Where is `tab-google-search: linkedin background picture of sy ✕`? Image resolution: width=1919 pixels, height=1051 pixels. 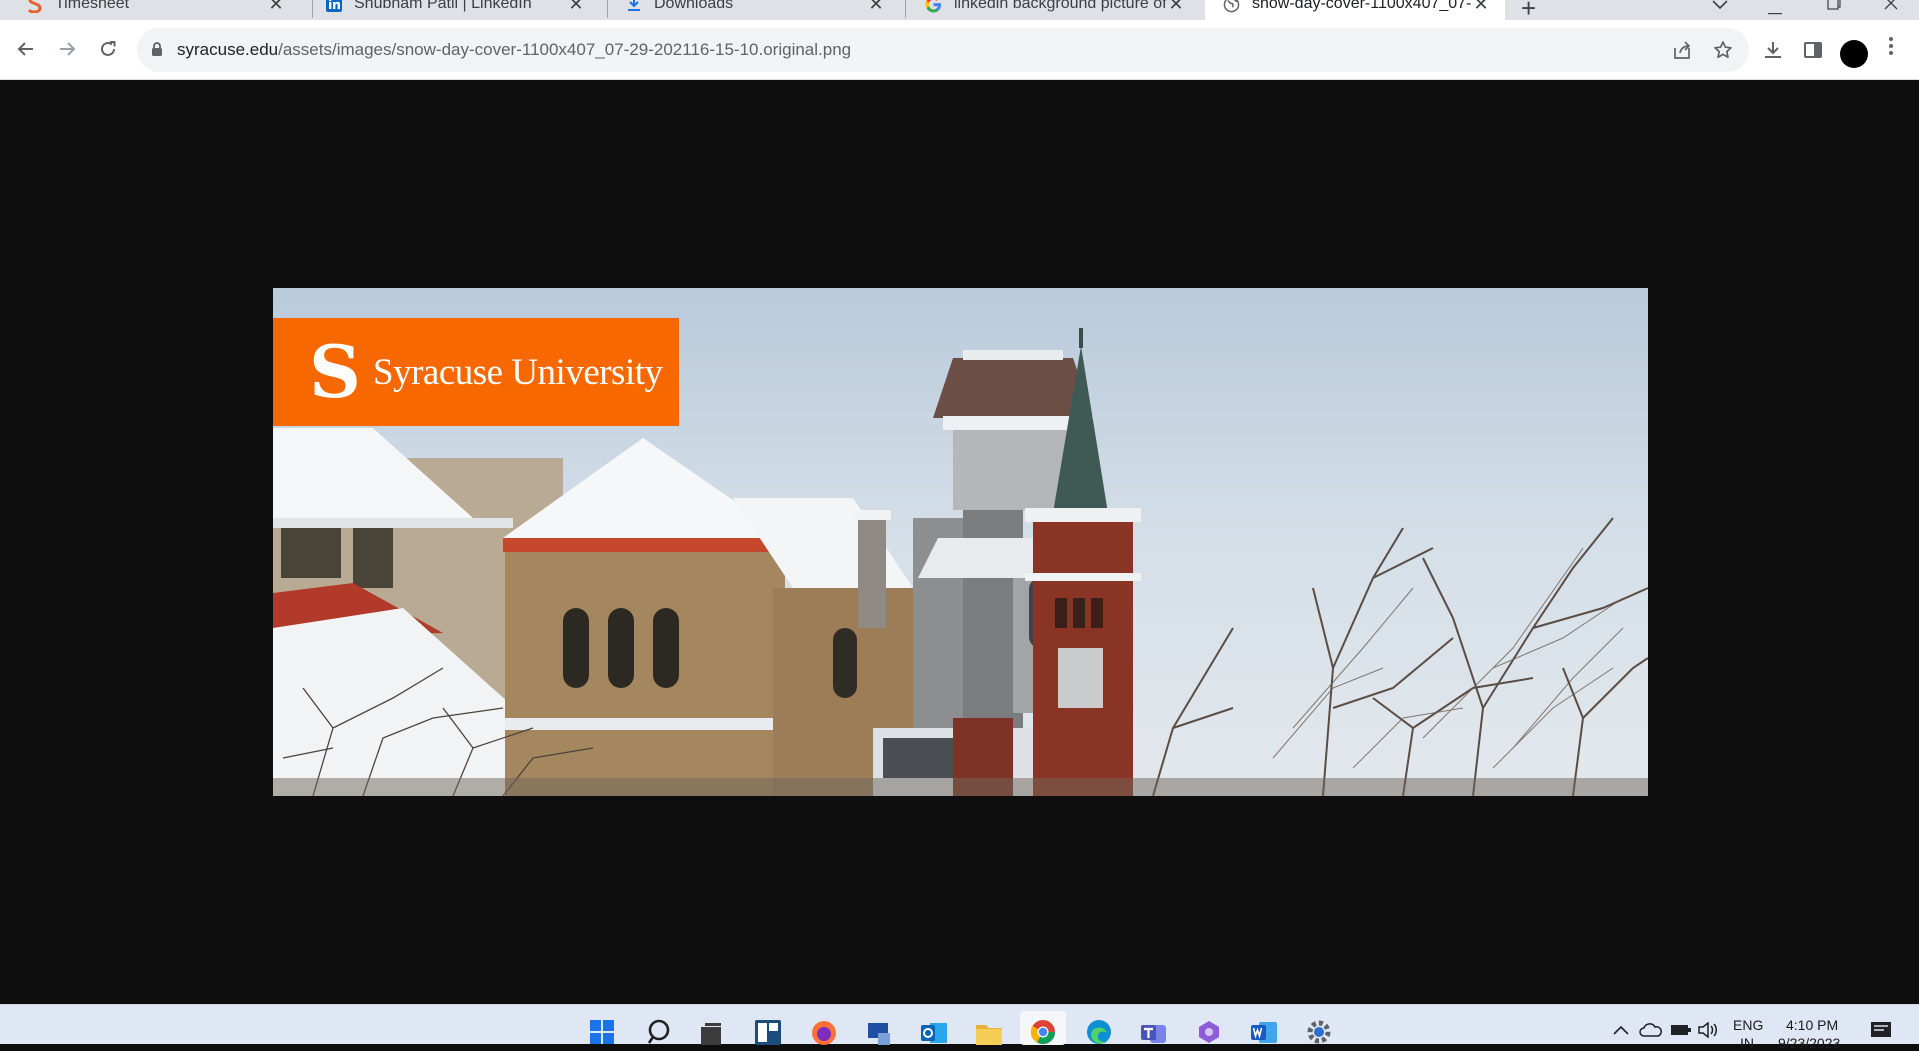
tab-google-search: linkedin background picture of sy ✕ is located at coordinates (1050, 10).